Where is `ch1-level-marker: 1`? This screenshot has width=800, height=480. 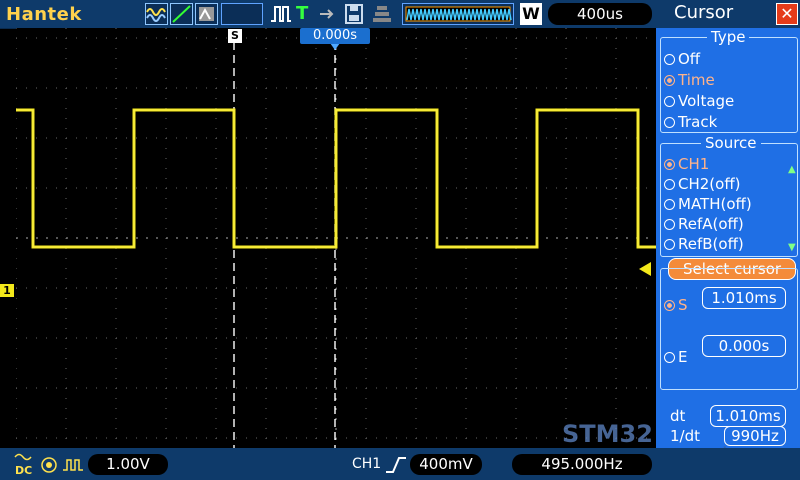
ch1-level-marker: 1 is located at coordinates (7, 290).